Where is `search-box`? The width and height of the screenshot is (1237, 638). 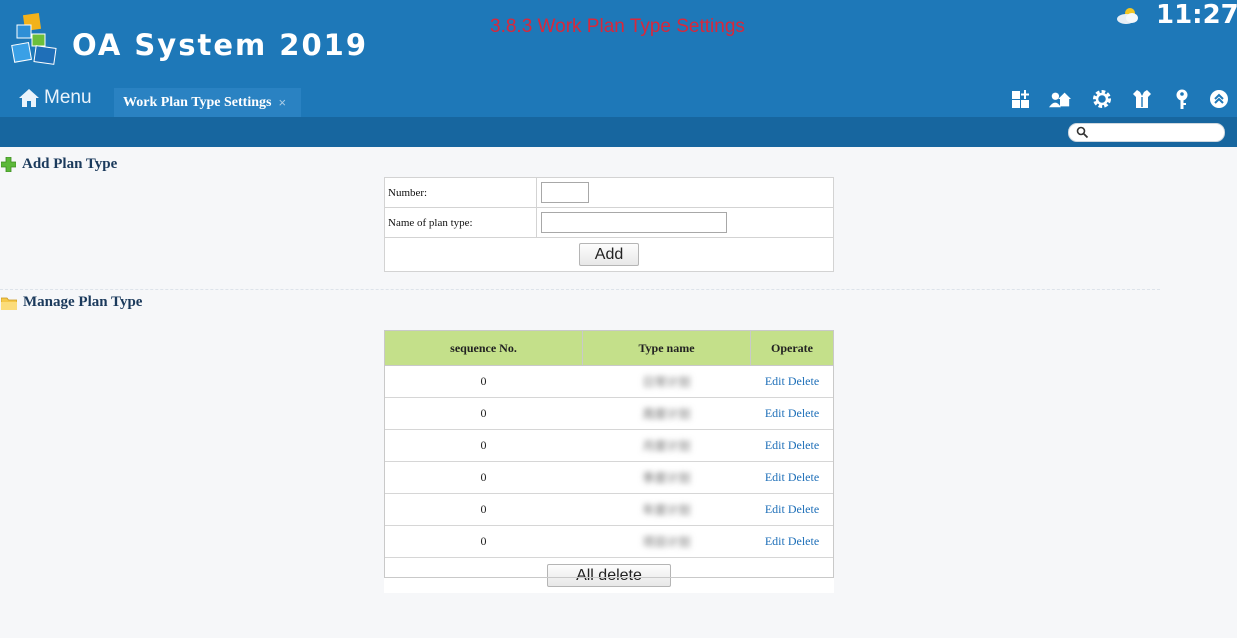 search-box is located at coordinates (1146, 132).